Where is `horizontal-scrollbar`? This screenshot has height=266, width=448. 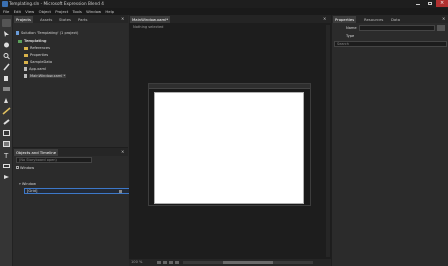 horizontal-scrollbar is located at coordinates (248, 262).